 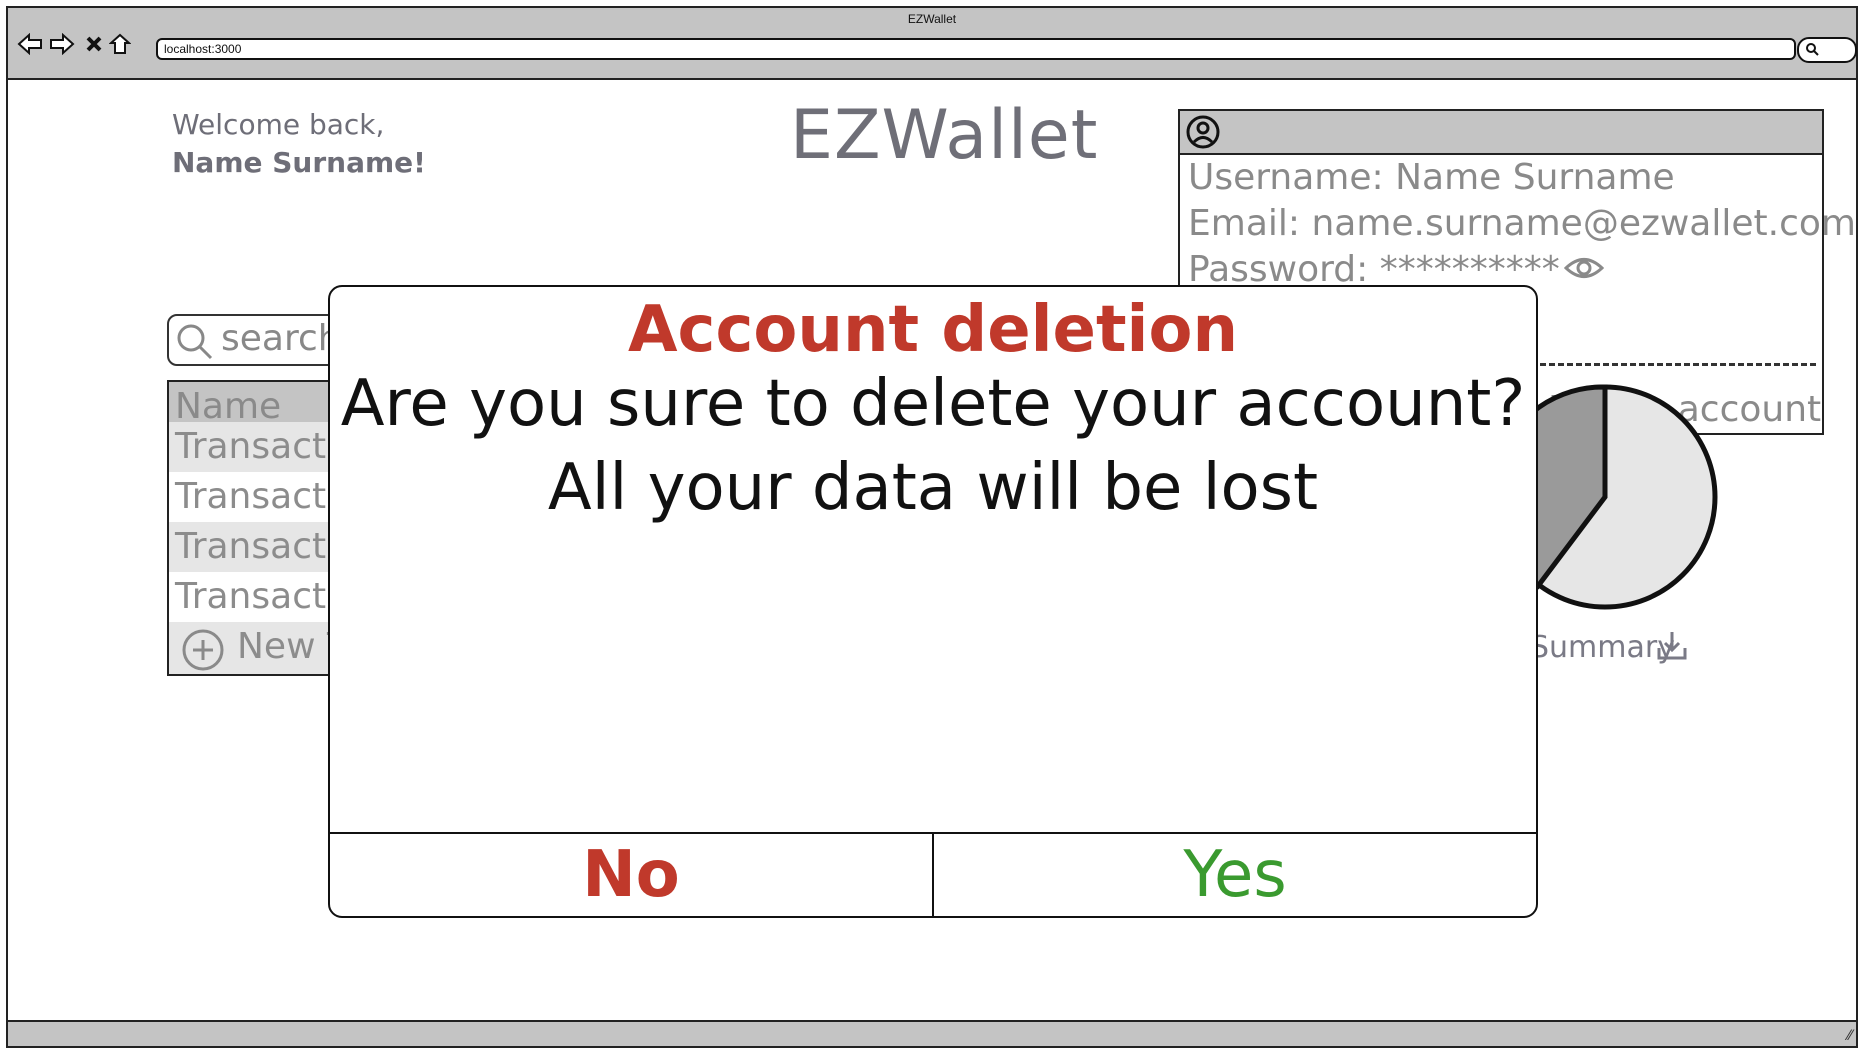 I want to click on search-placeholder: search, so click(x=281, y=338).